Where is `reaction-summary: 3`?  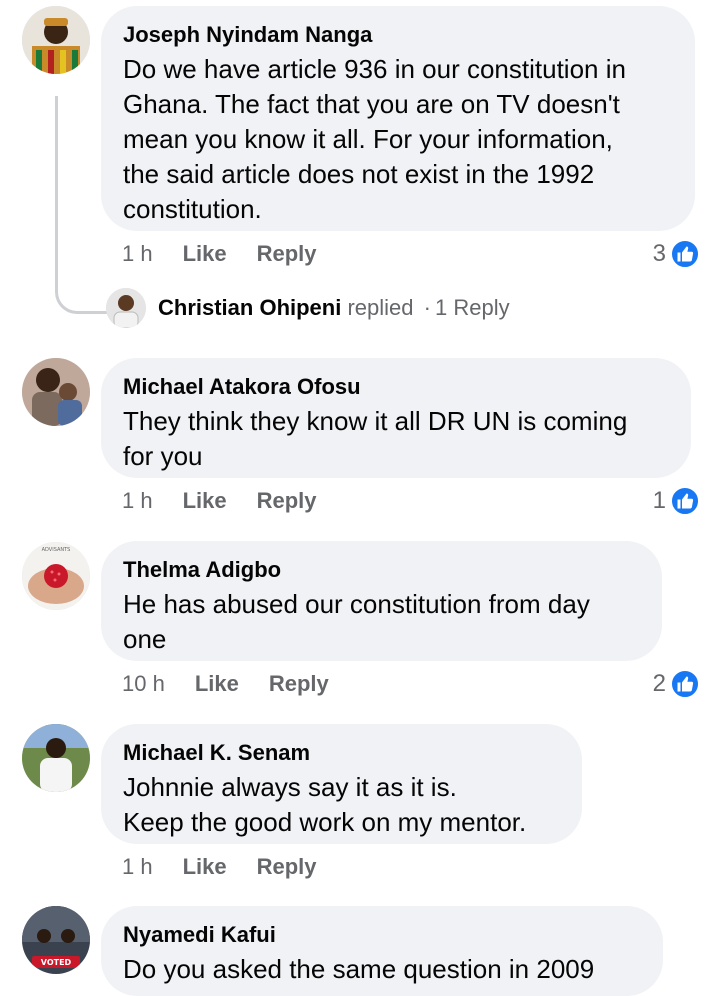
reaction-summary: 3 is located at coordinates (676, 254).